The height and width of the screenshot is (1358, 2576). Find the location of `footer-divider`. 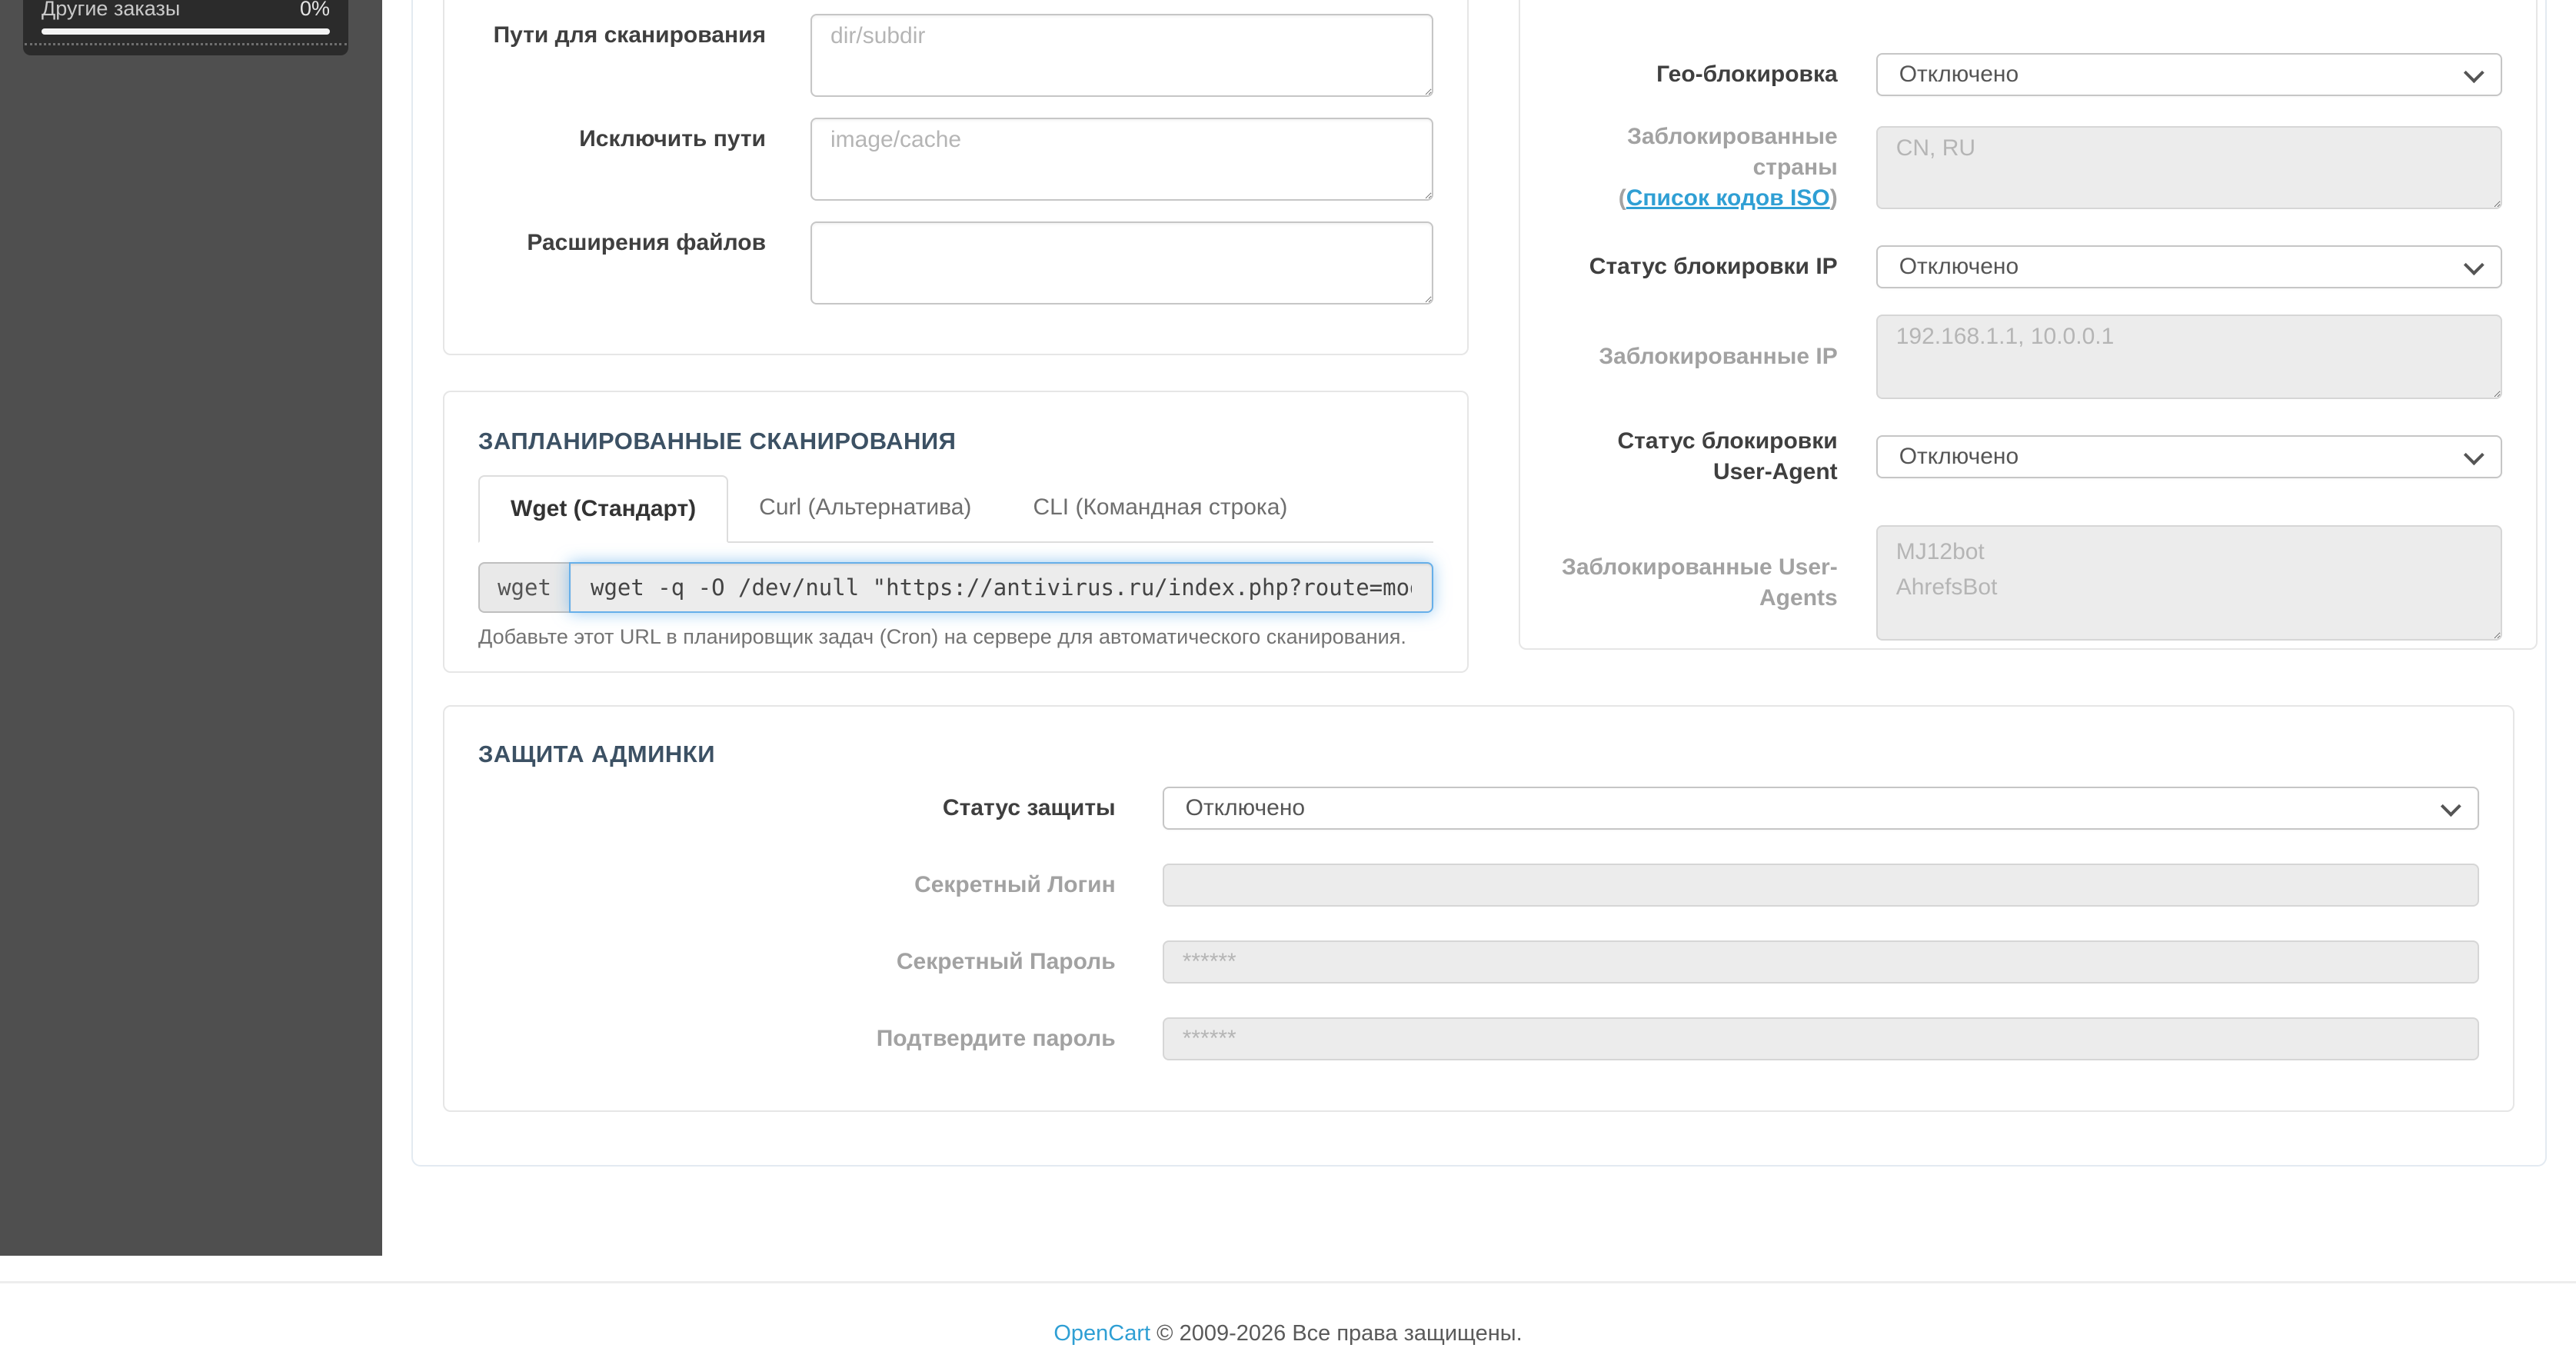

footer-divider is located at coordinates (1288, 1282).